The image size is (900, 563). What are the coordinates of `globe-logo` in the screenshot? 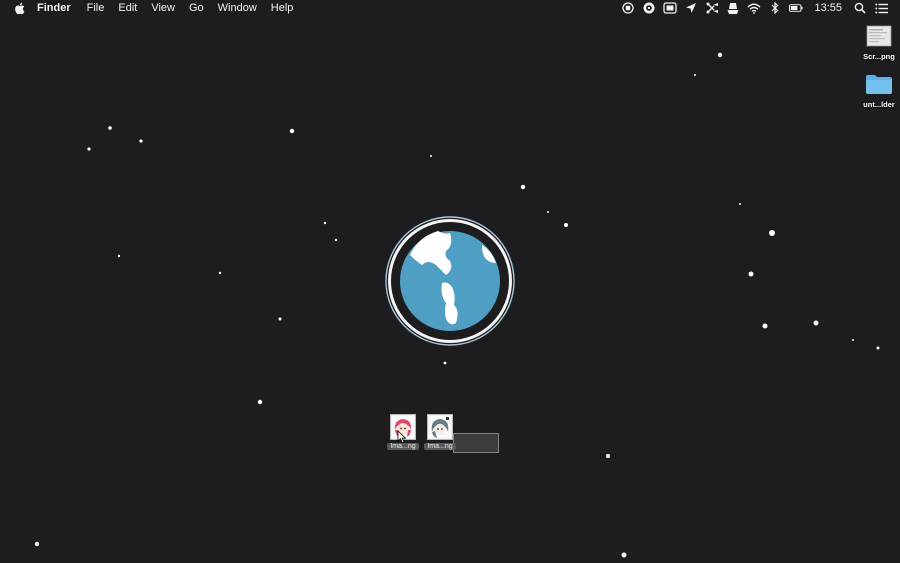 It's located at (450, 281).